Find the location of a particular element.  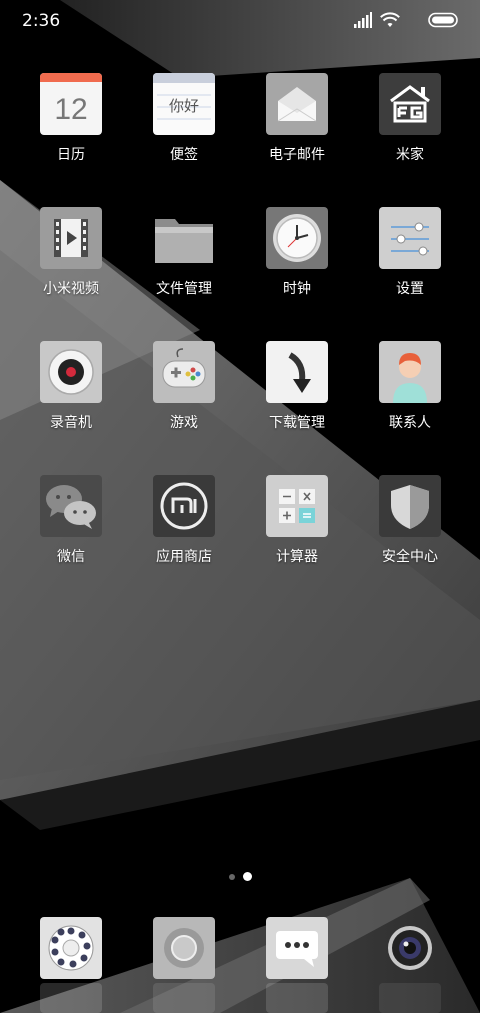

app-downloads: 下载管理 is located at coordinates (297, 396).